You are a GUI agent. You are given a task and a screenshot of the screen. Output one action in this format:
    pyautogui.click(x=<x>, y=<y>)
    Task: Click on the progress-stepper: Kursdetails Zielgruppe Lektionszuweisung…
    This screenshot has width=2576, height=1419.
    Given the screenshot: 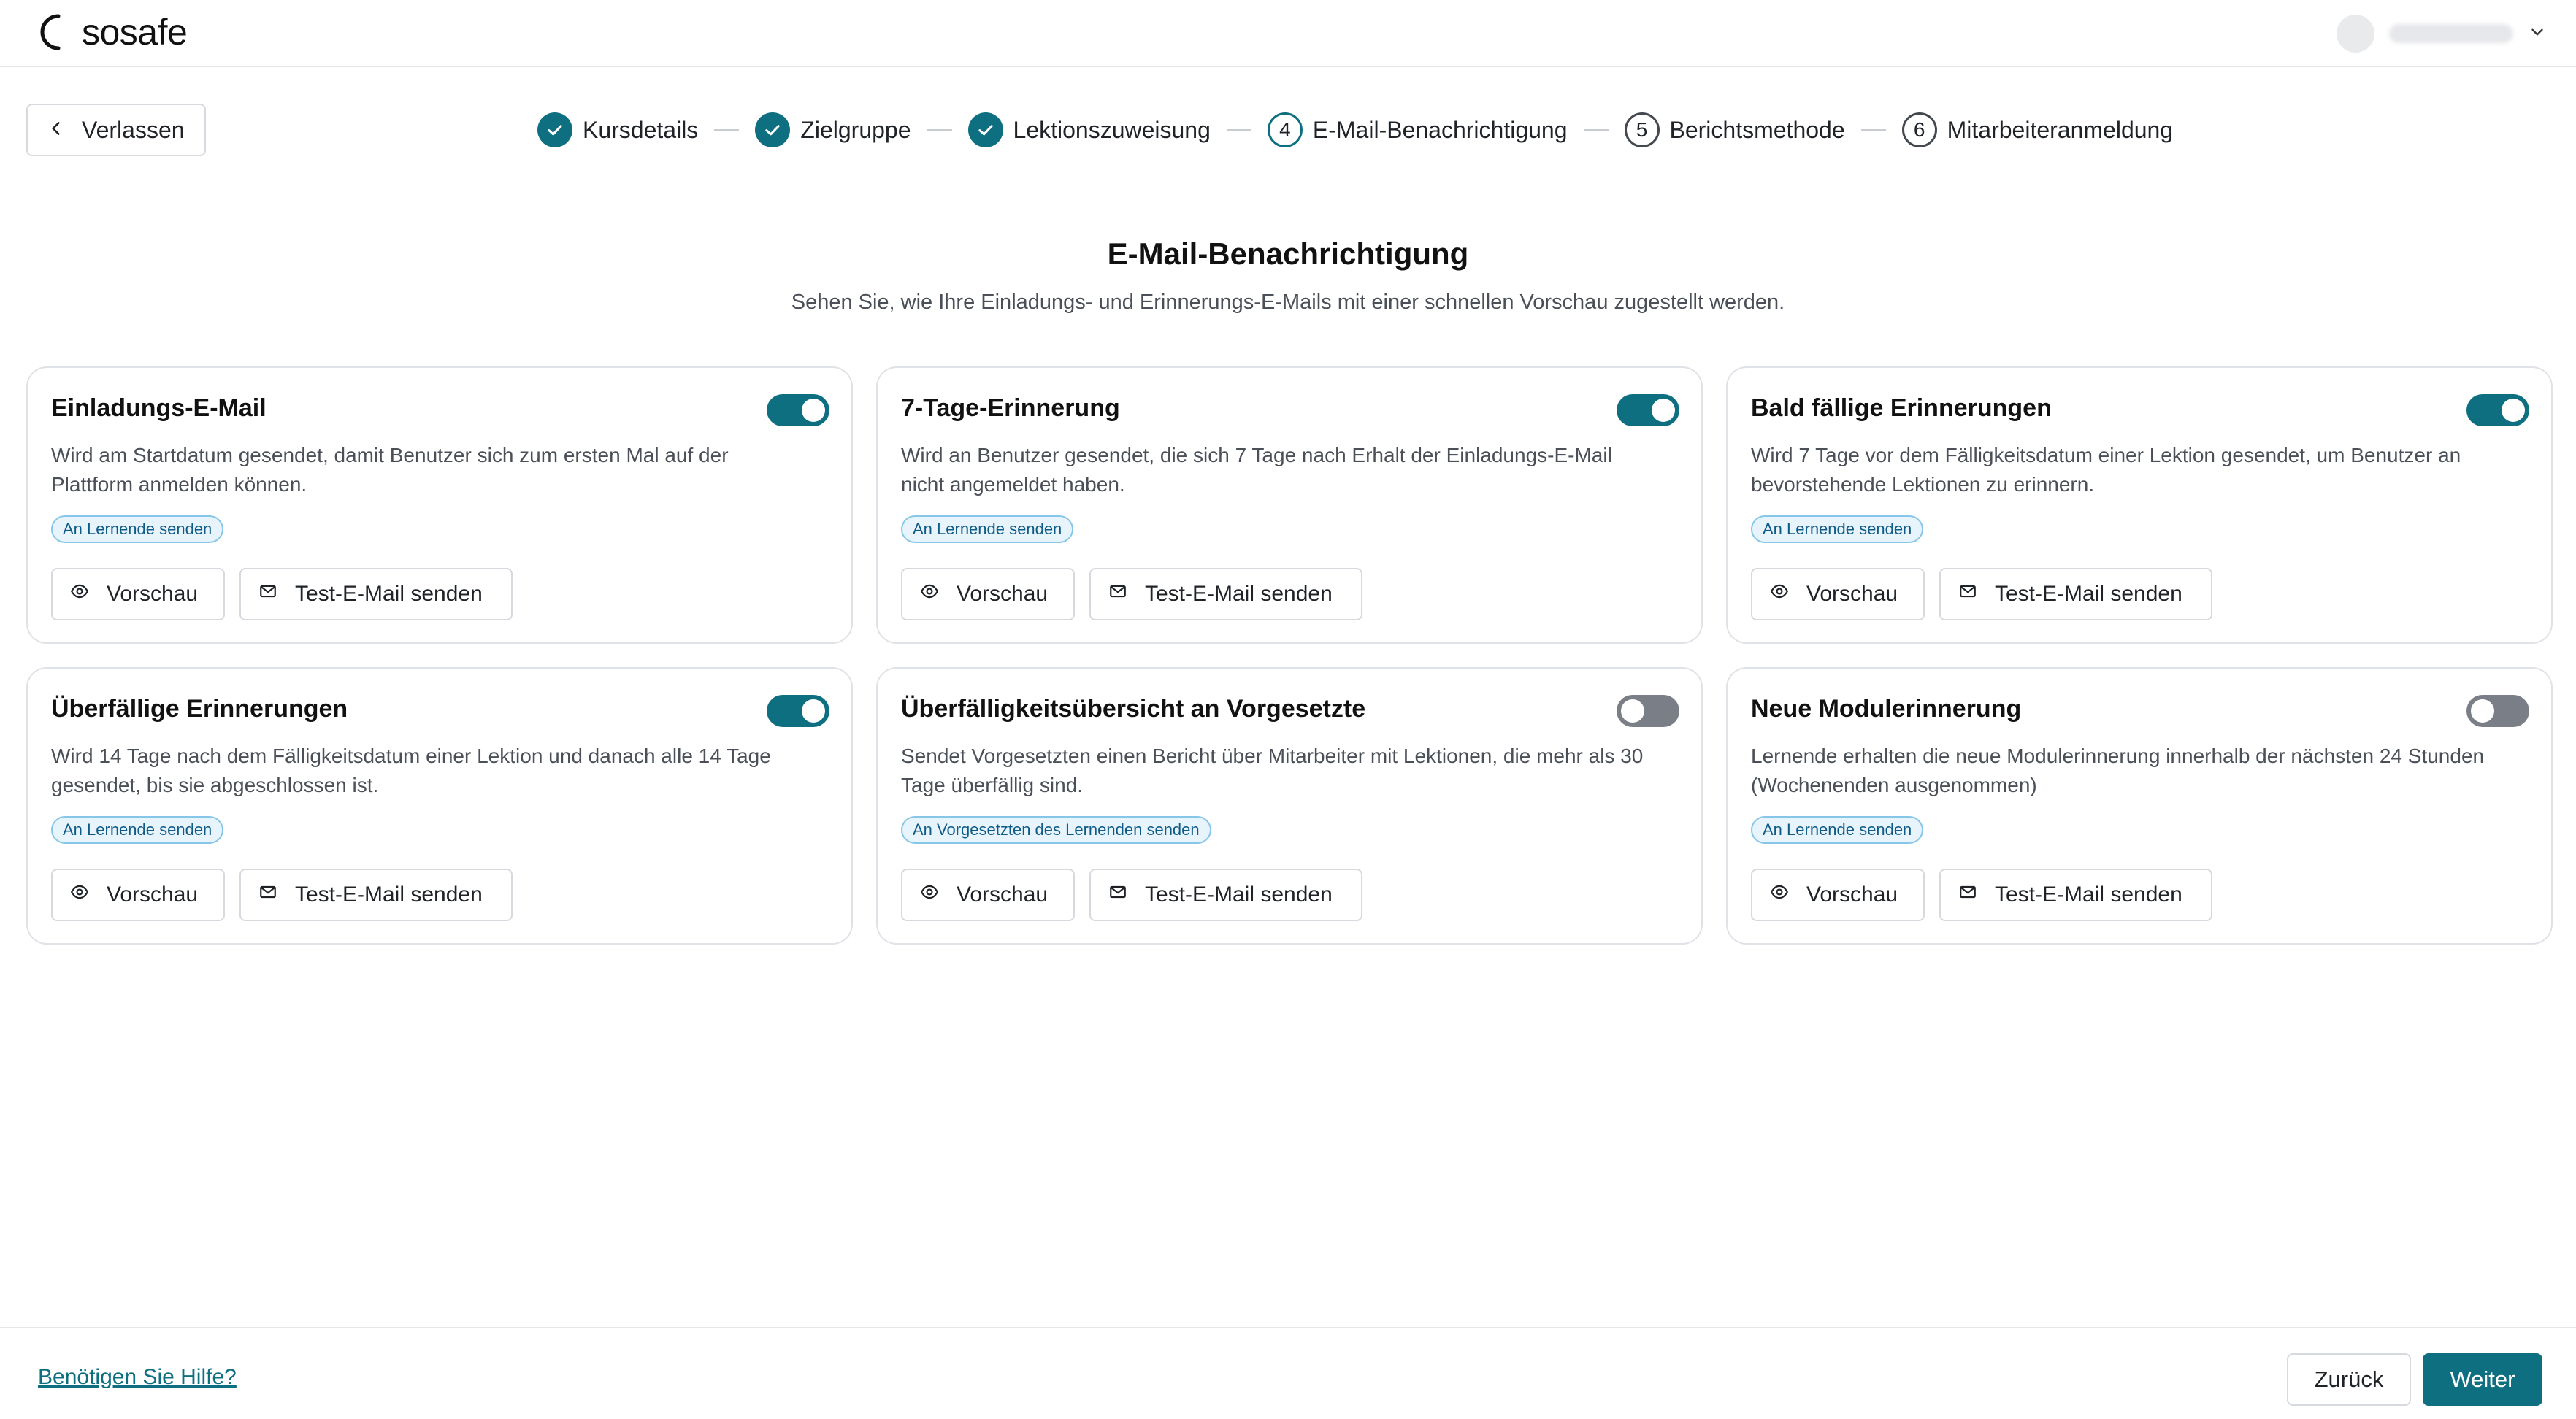 What is the action you would take?
    pyautogui.click(x=1355, y=129)
    